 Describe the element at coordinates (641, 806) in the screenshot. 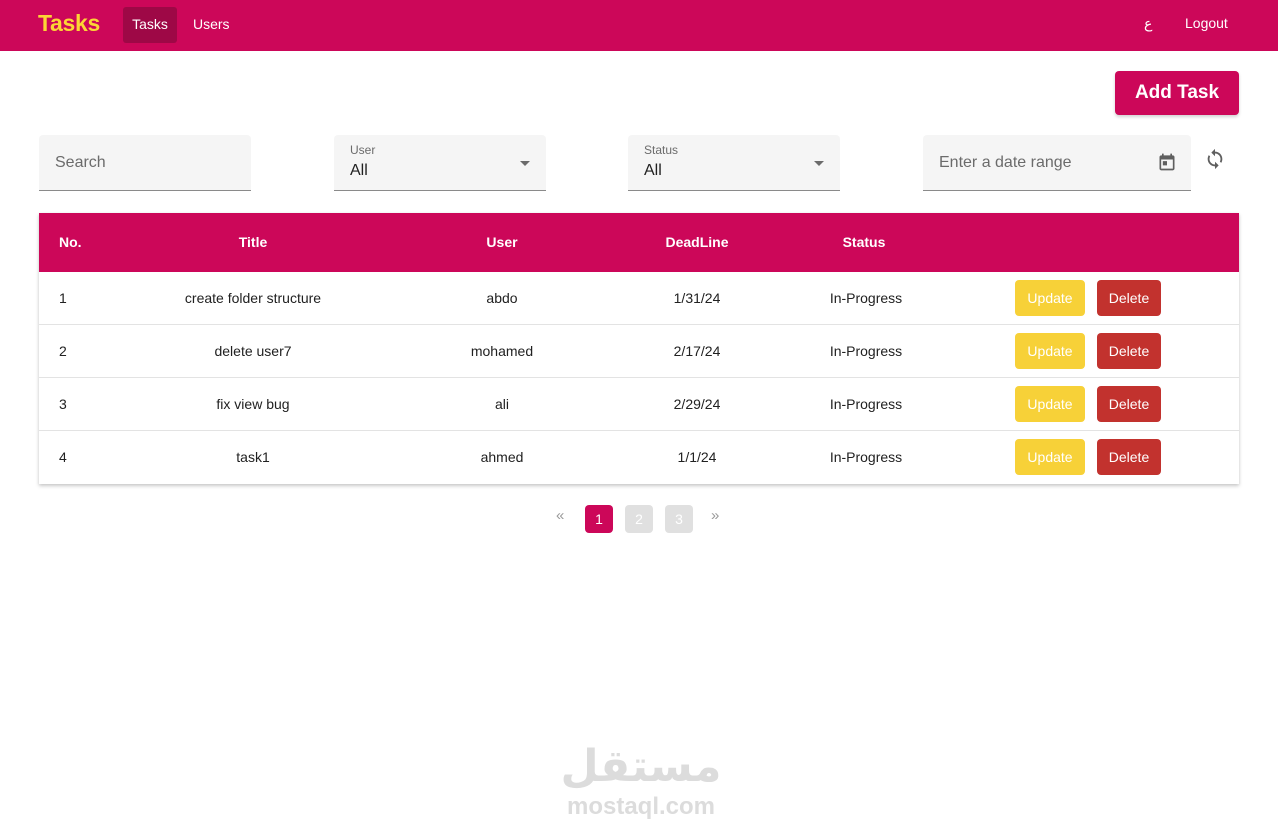

I see `watermark-latin: mostaql.com` at that location.